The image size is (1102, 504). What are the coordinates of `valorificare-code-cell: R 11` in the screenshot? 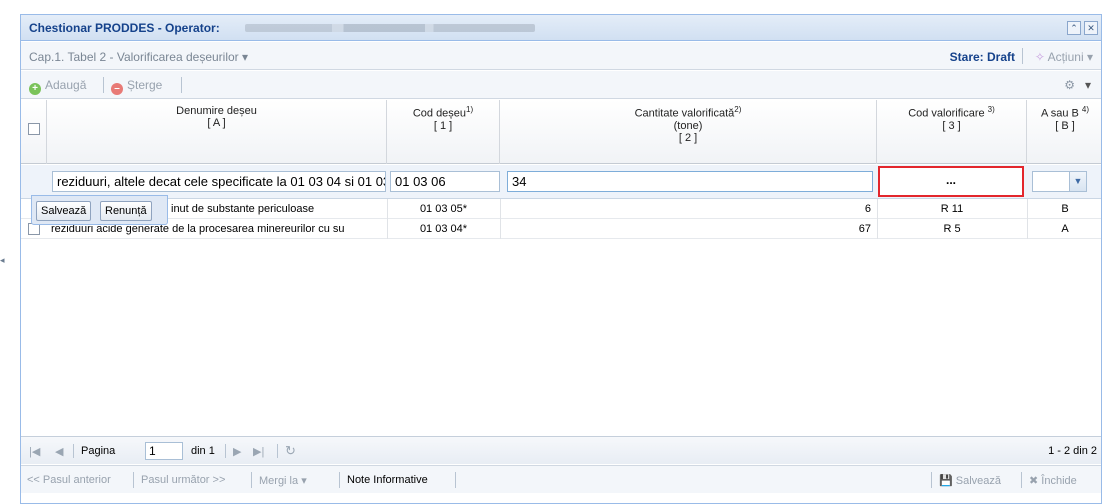 It's located at (952, 209).